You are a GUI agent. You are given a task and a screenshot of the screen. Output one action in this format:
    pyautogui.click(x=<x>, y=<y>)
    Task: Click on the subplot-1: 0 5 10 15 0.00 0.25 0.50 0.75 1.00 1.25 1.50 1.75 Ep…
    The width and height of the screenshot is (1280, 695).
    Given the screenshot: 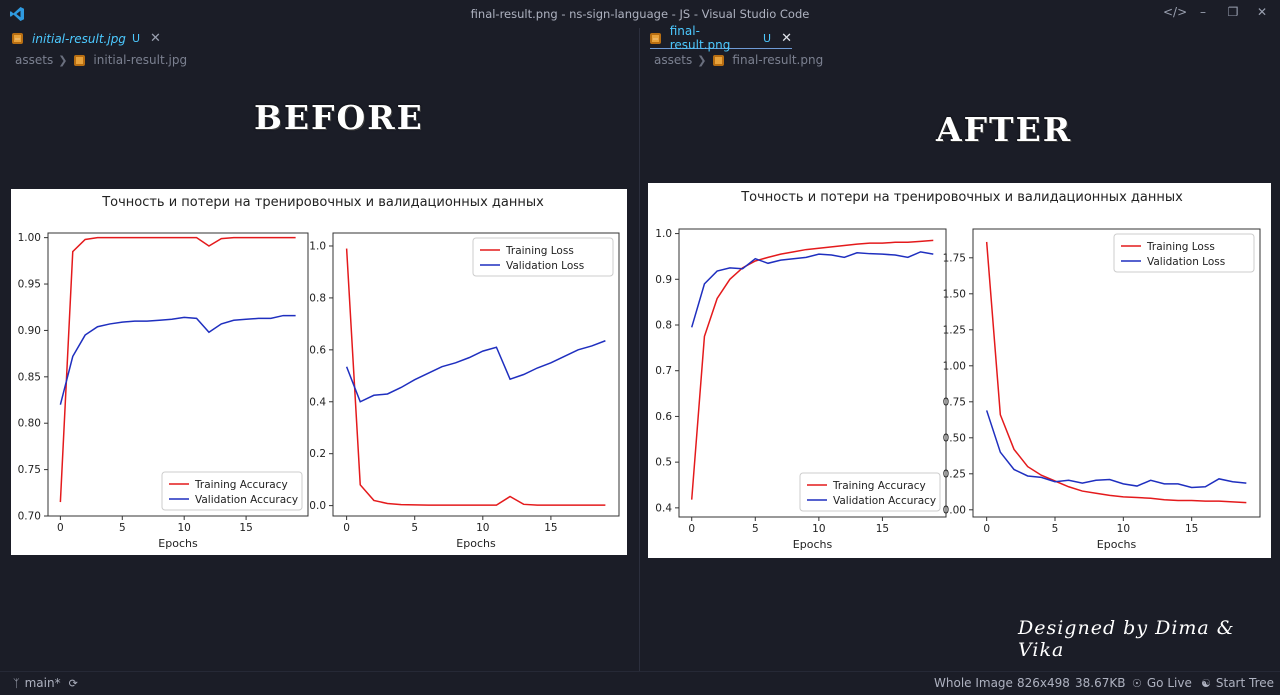 What is the action you would take?
    pyautogui.click(x=1102, y=389)
    